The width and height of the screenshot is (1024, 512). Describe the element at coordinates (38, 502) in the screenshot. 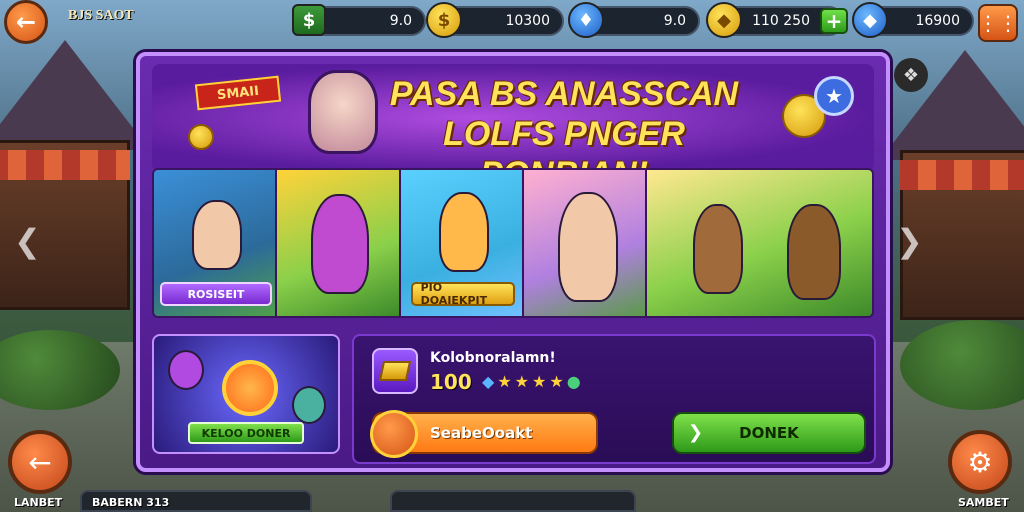

I see `bottom-left-label: LANBET` at that location.